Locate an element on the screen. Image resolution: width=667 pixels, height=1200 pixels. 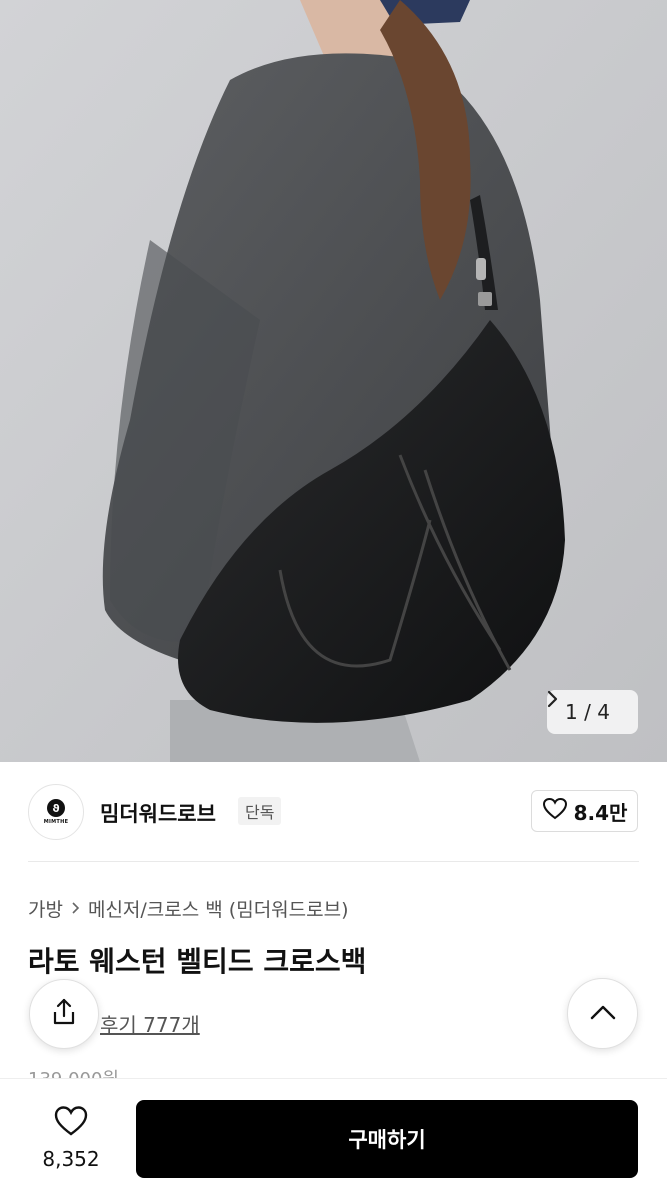
breadcrumb: 가방 메신저/크로스 백 (밈더워드로브) is located at coordinates (188, 908).